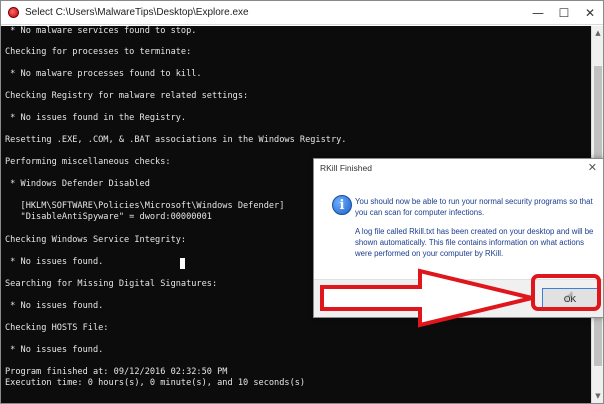 Image resolution: width=604 pixels, height=404 pixels. What do you see at coordinates (57, 328) in the screenshot?
I see `console-line: Checking HOSTS File:` at bounding box center [57, 328].